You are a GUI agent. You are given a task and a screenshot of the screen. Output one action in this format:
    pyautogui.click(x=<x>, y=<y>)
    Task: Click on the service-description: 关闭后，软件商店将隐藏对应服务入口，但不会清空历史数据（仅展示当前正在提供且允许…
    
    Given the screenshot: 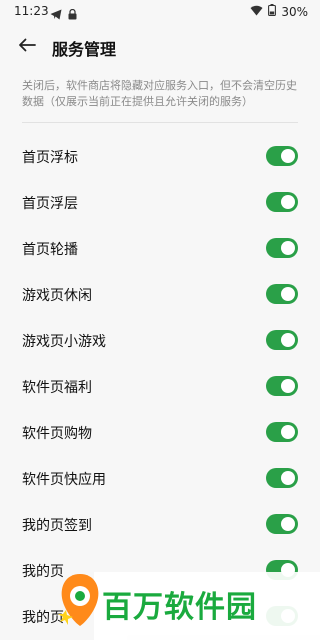 What is the action you would take?
    pyautogui.click(x=159, y=93)
    